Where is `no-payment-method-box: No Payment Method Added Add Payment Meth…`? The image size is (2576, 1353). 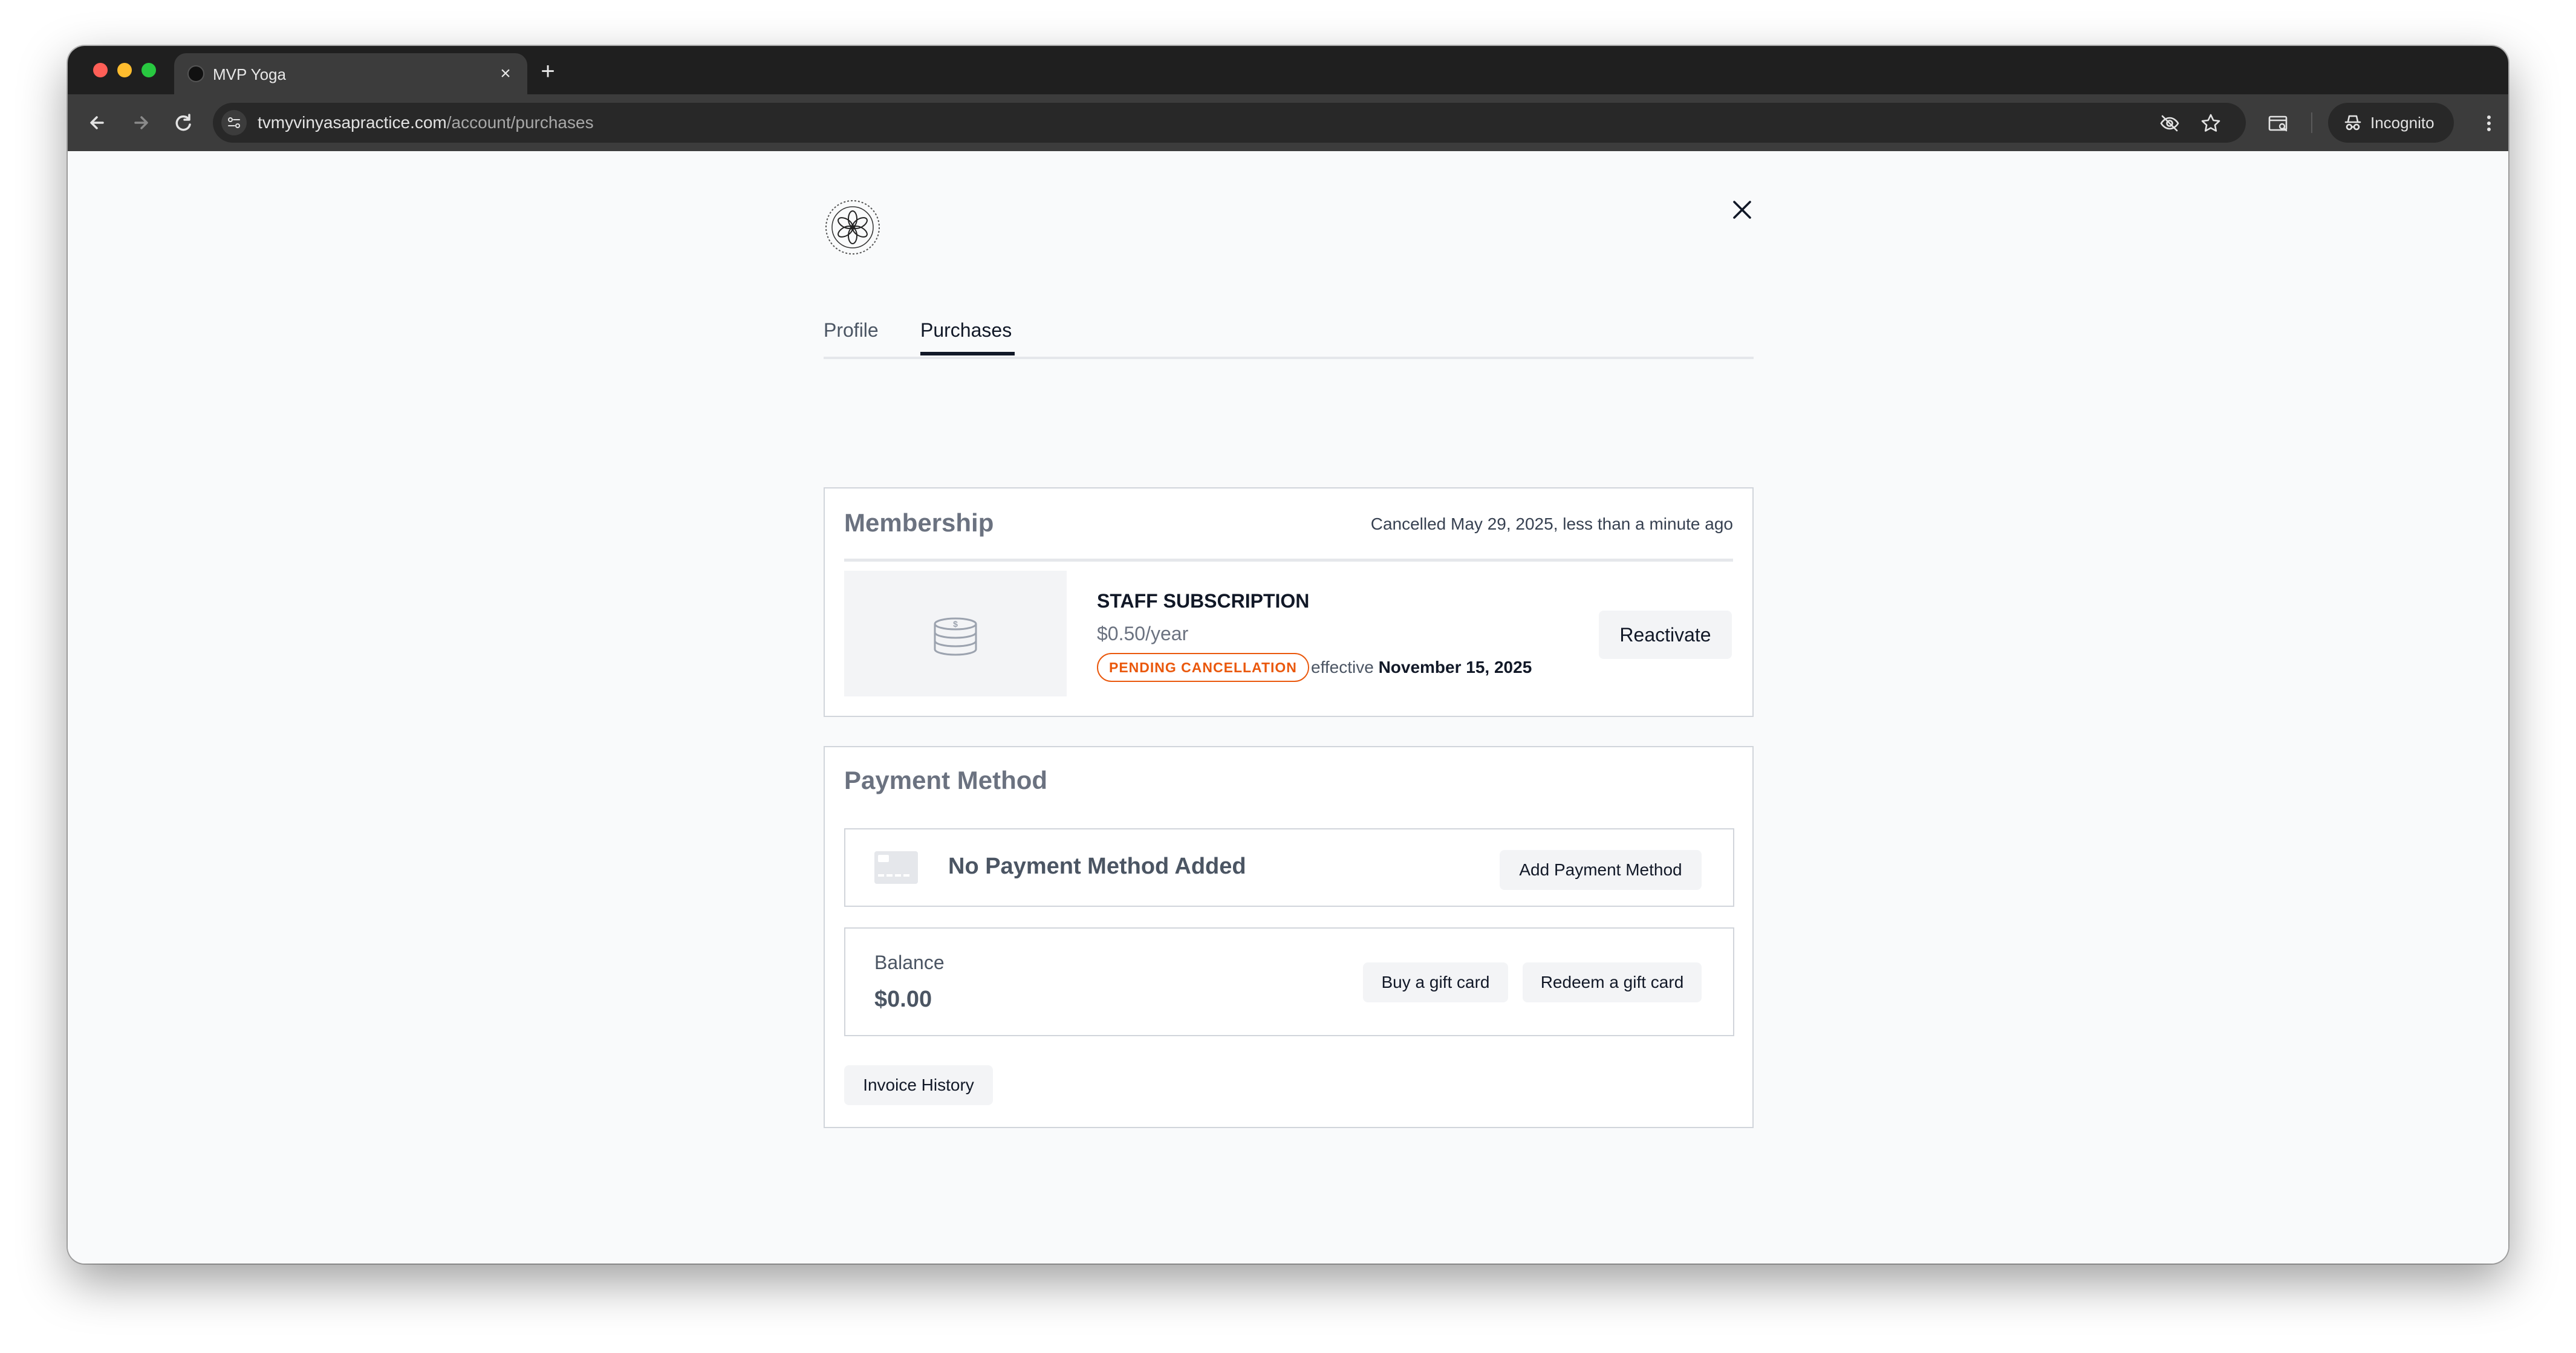
no-payment-method-box: No Payment Method Added Add Payment Meth… is located at coordinates (1289, 867).